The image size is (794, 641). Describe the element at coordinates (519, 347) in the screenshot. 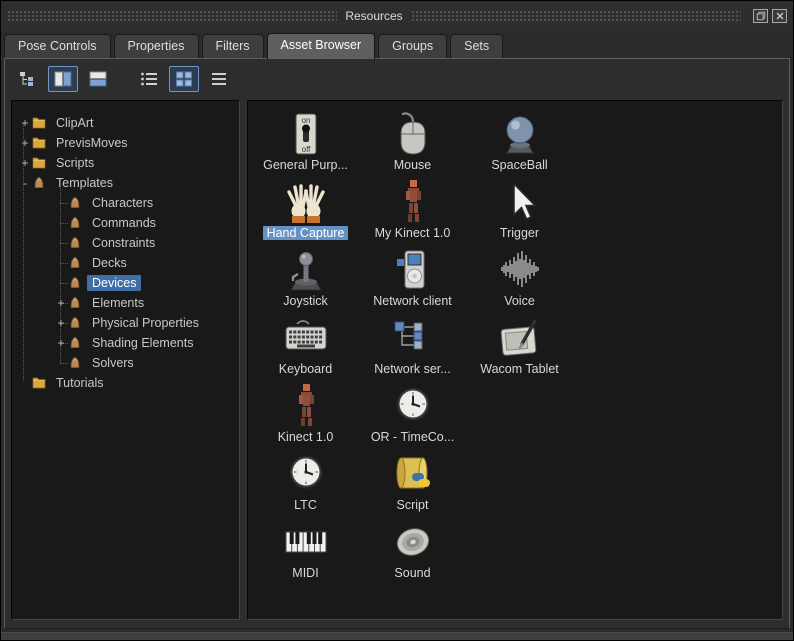

I see `asset-wacom-tablet: Wacom Tablet` at that location.